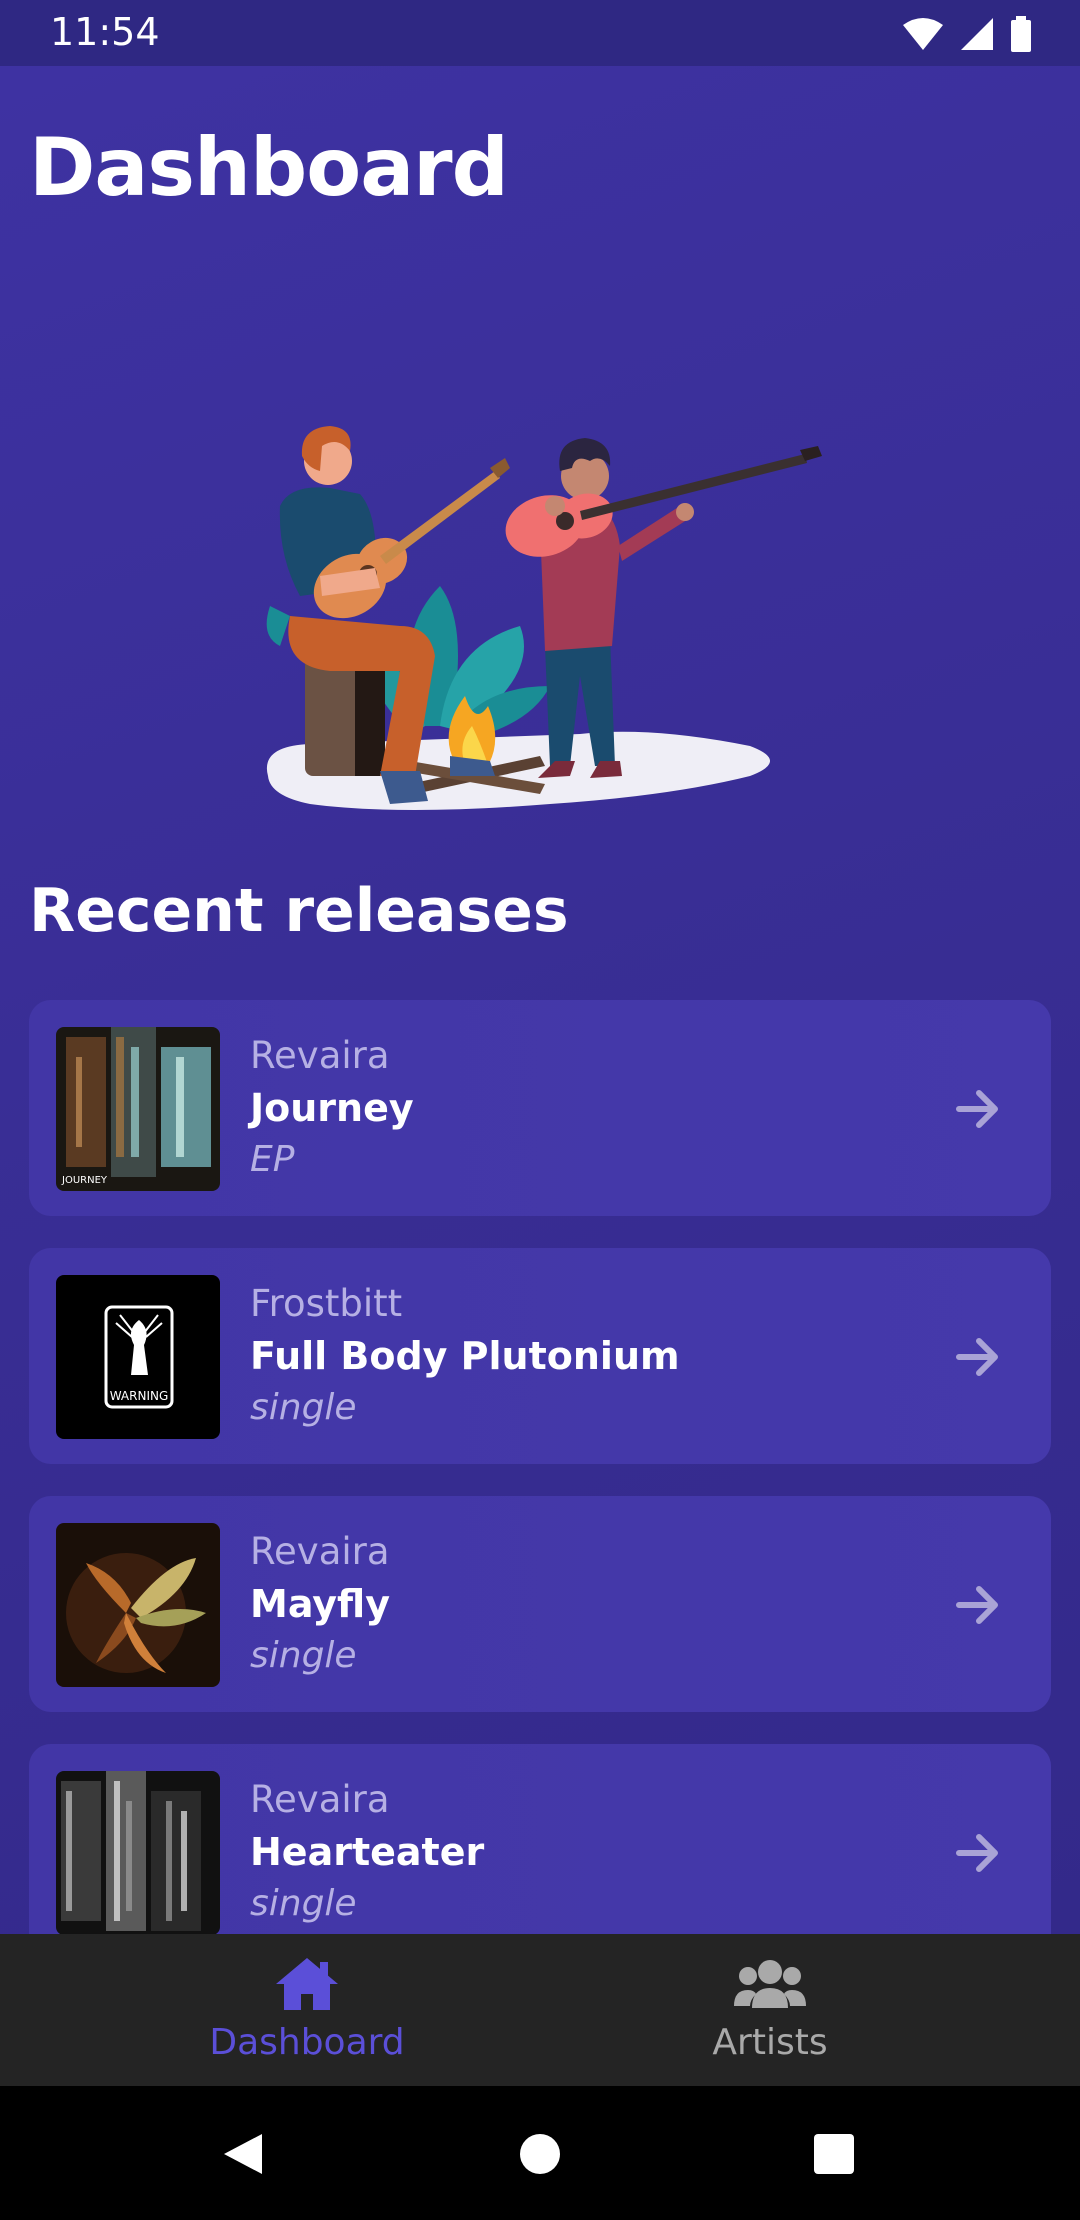 This screenshot has width=1080, height=2220. I want to click on release-info: Frostbitt Full Body Plutonium single, so click(465, 1356).